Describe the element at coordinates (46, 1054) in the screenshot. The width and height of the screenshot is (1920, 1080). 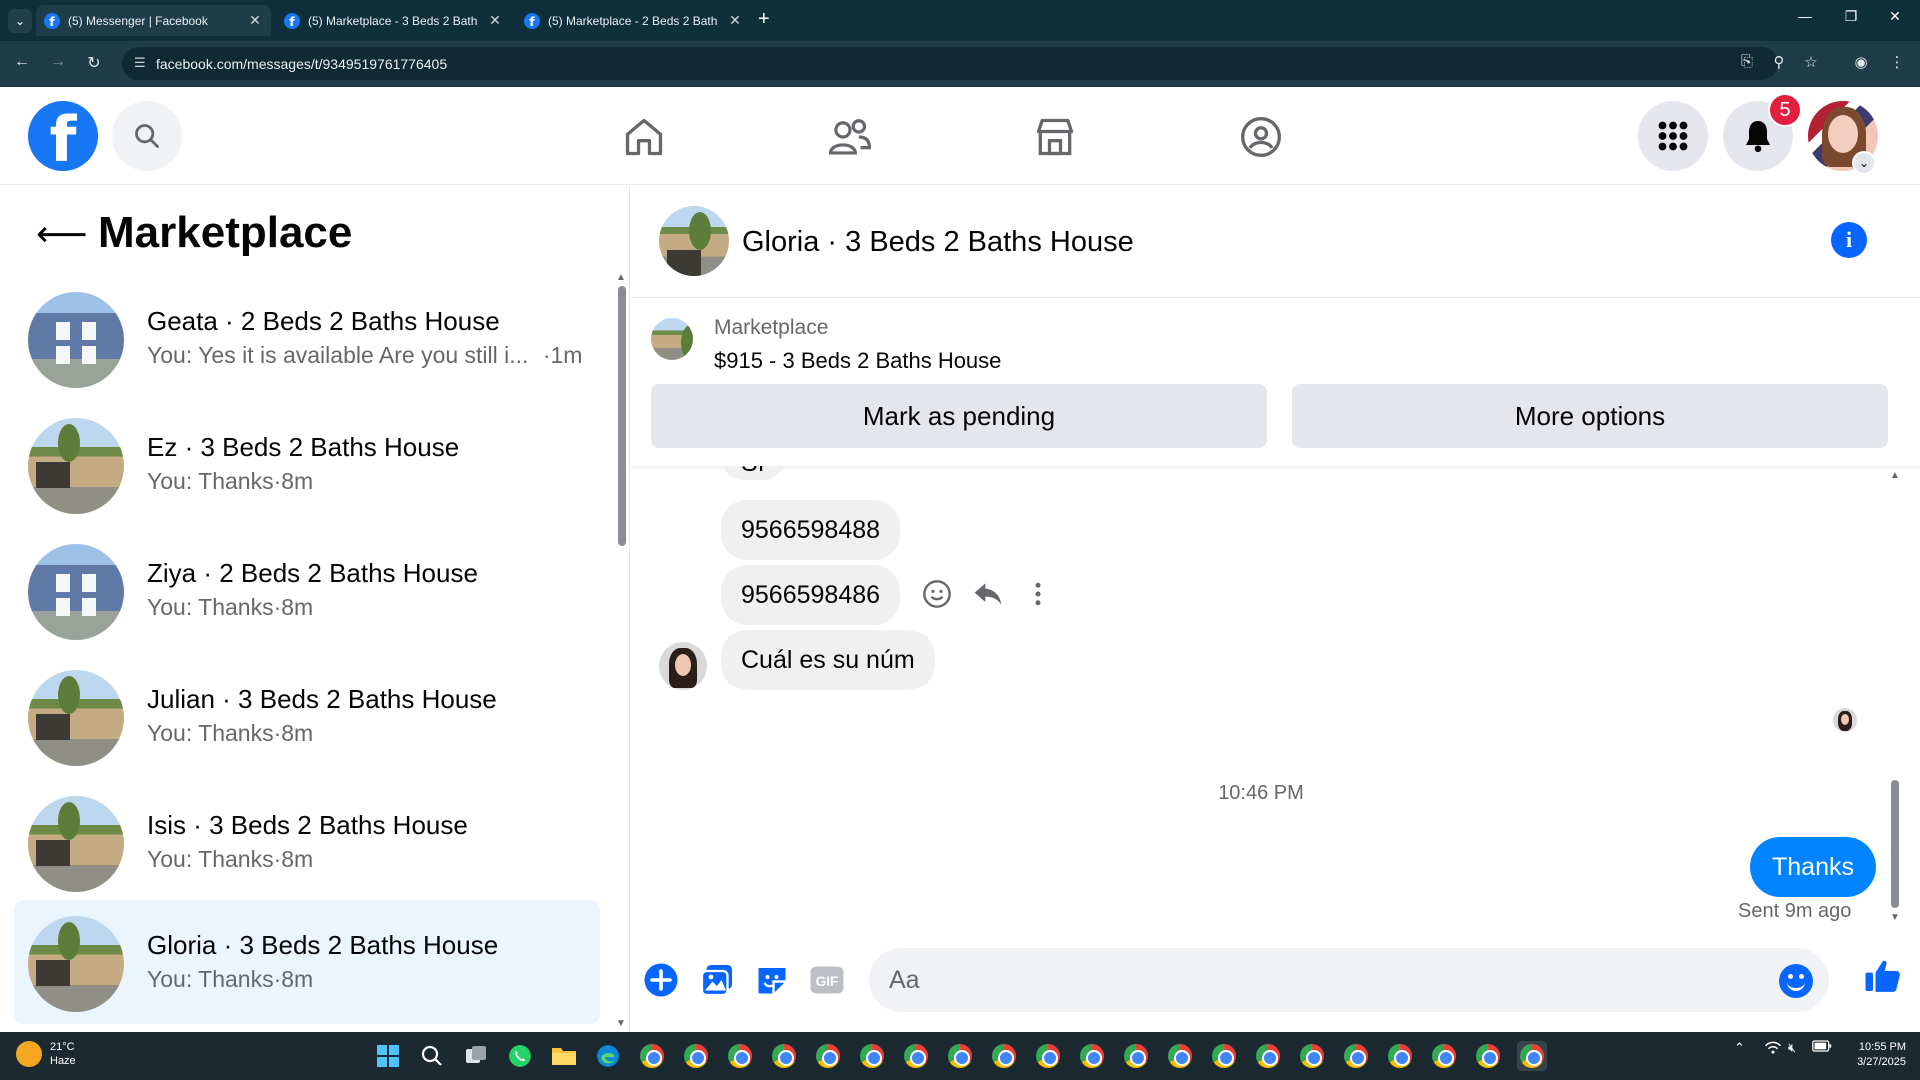
I see `weather-widget: 21°C Haze` at that location.